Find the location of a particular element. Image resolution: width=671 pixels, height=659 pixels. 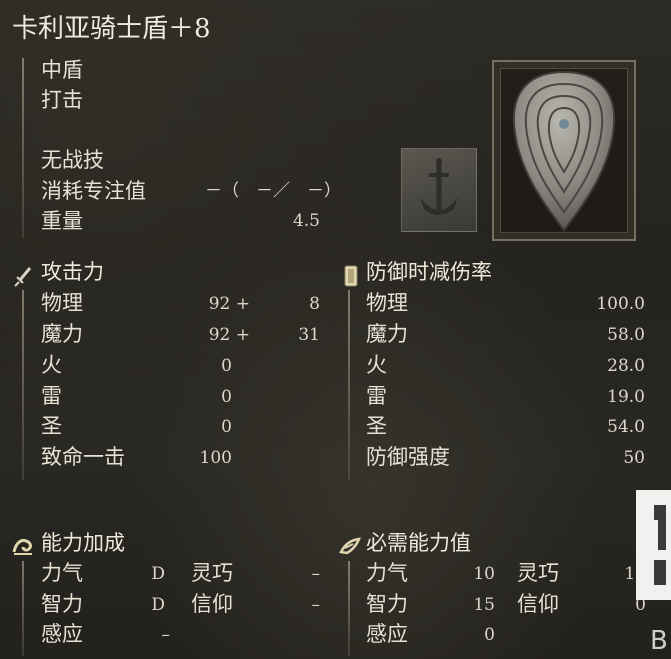

arm-icon is located at coordinates (22, 546).